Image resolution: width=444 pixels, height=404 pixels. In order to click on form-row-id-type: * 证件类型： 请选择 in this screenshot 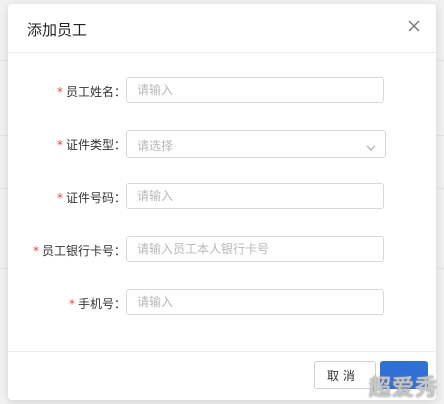, I will do `click(222, 144)`.